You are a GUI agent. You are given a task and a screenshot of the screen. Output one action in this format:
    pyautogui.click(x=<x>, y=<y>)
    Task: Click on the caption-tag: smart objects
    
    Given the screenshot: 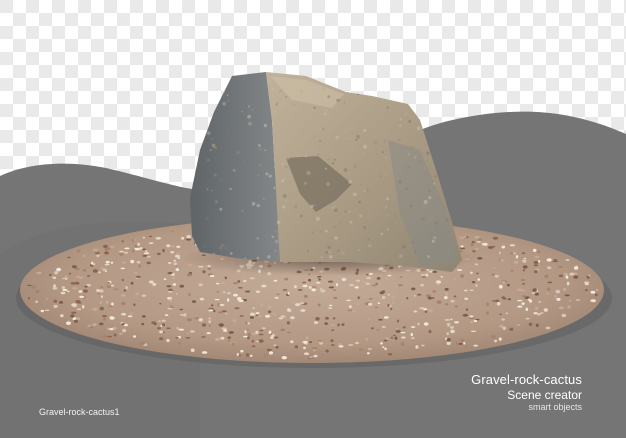 What is the action you would take?
    pyautogui.click(x=555, y=407)
    